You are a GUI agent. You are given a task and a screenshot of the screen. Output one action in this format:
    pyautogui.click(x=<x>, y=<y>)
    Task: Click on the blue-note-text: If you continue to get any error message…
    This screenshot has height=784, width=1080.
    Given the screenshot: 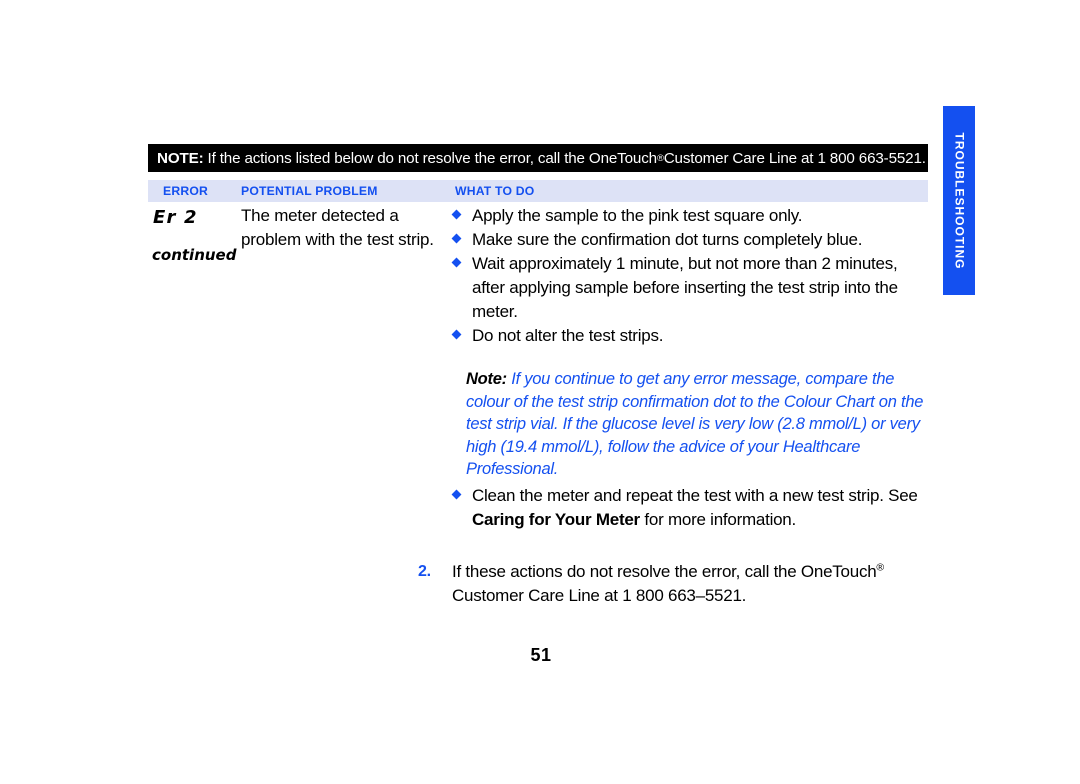 What is the action you would take?
    pyautogui.click(x=695, y=424)
    